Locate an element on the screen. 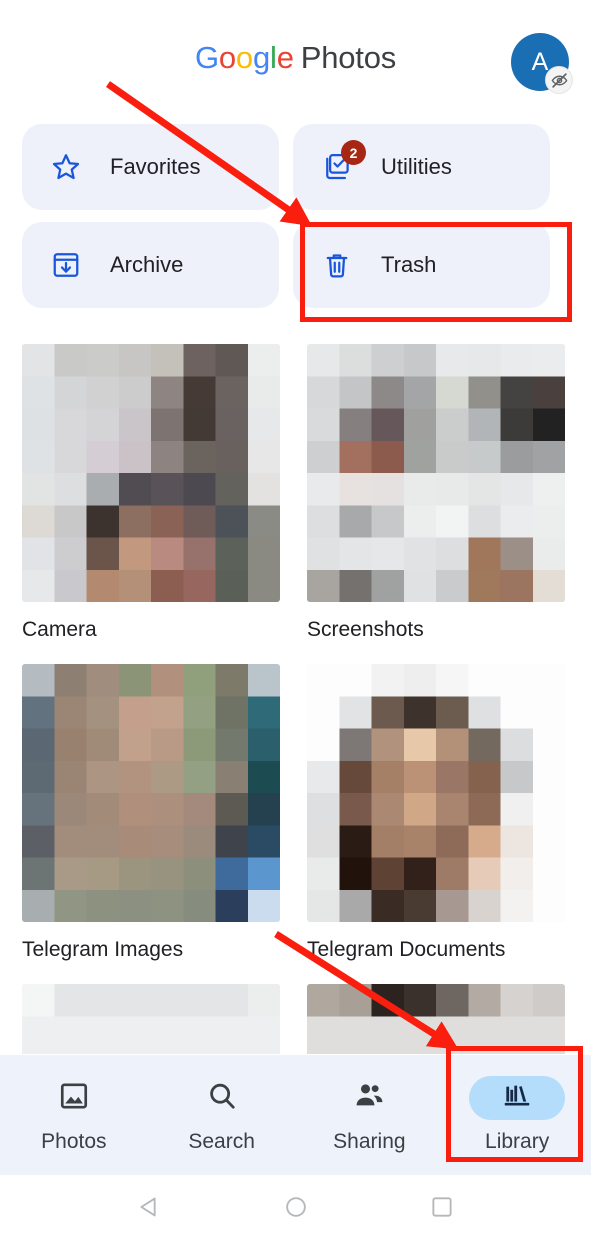 The height and width of the screenshot is (1239, 591). nav-item-search: Search is located at coordinates (222, 1115).